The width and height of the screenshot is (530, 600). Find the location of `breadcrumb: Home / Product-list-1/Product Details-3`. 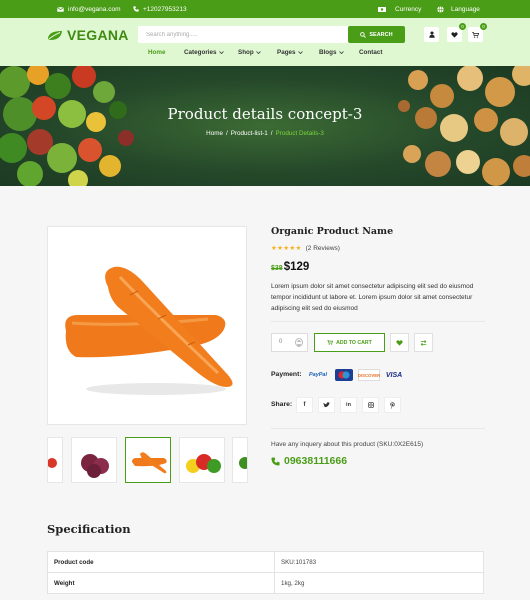

breadcrumb: Home / Product-list-1/Product Details-3 is located at coordinates (265, 133).